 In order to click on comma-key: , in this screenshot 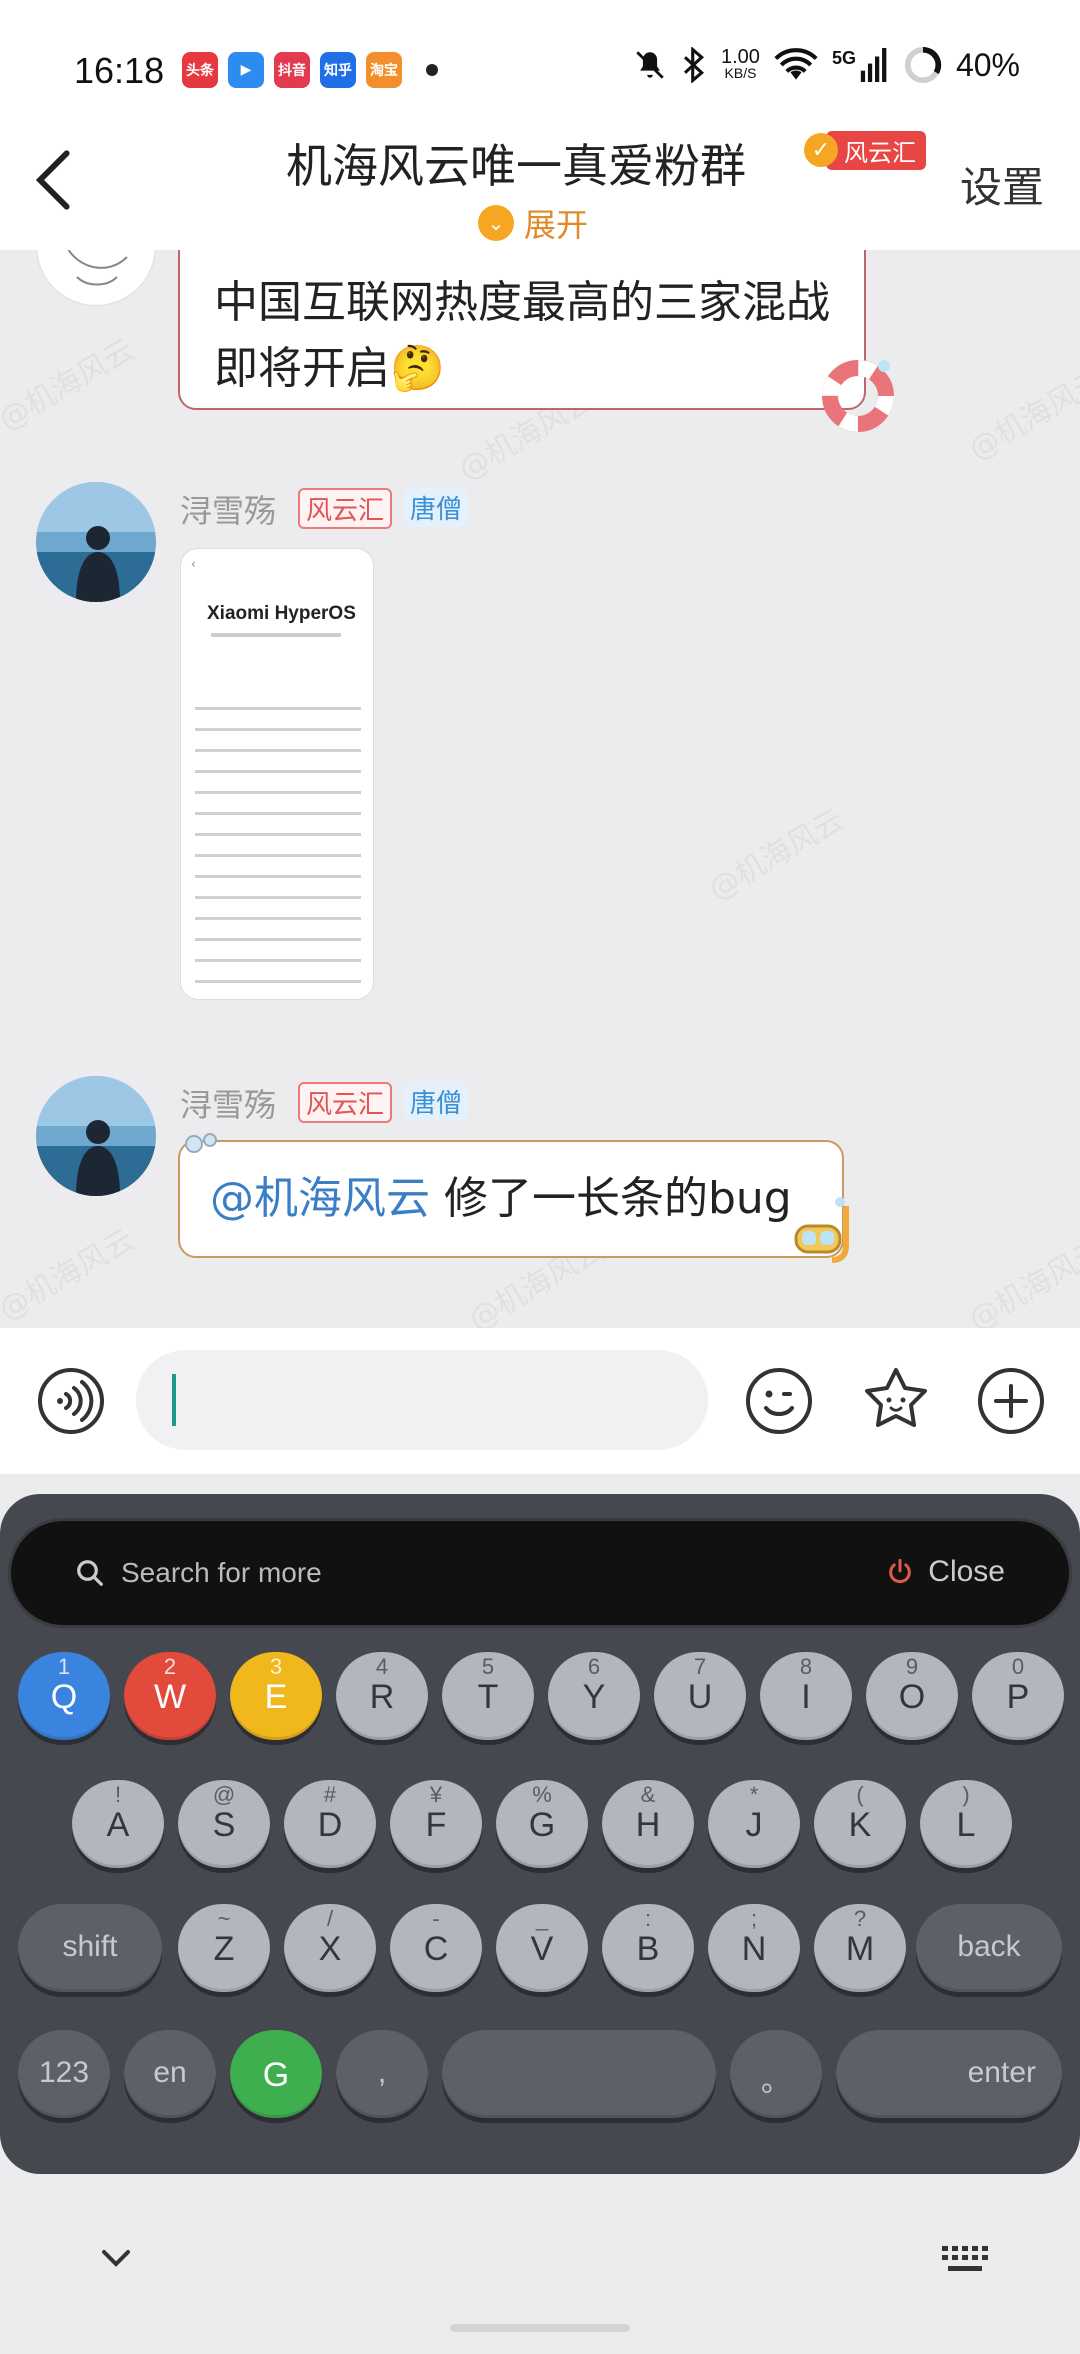, I will do `click(382, 2074)`.